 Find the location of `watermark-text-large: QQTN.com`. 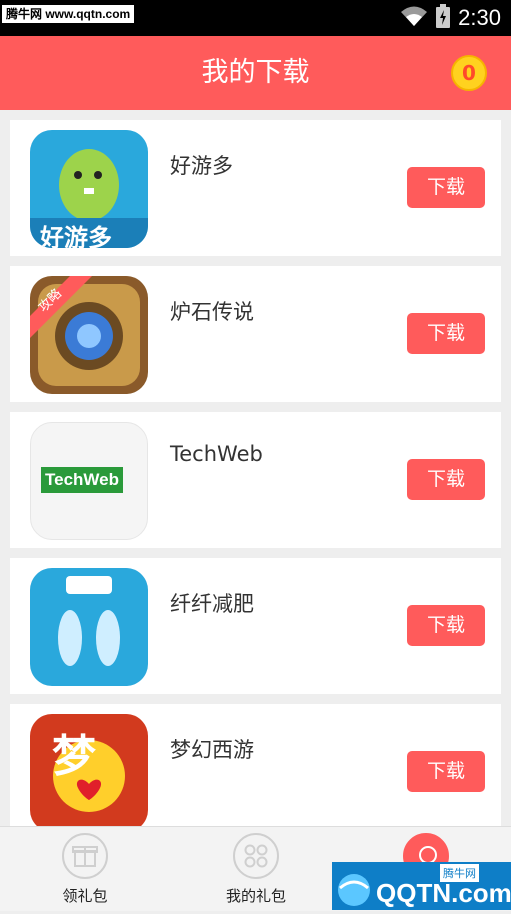

watermark-text-large: QQTN.com is located at coordinates (443, 893).